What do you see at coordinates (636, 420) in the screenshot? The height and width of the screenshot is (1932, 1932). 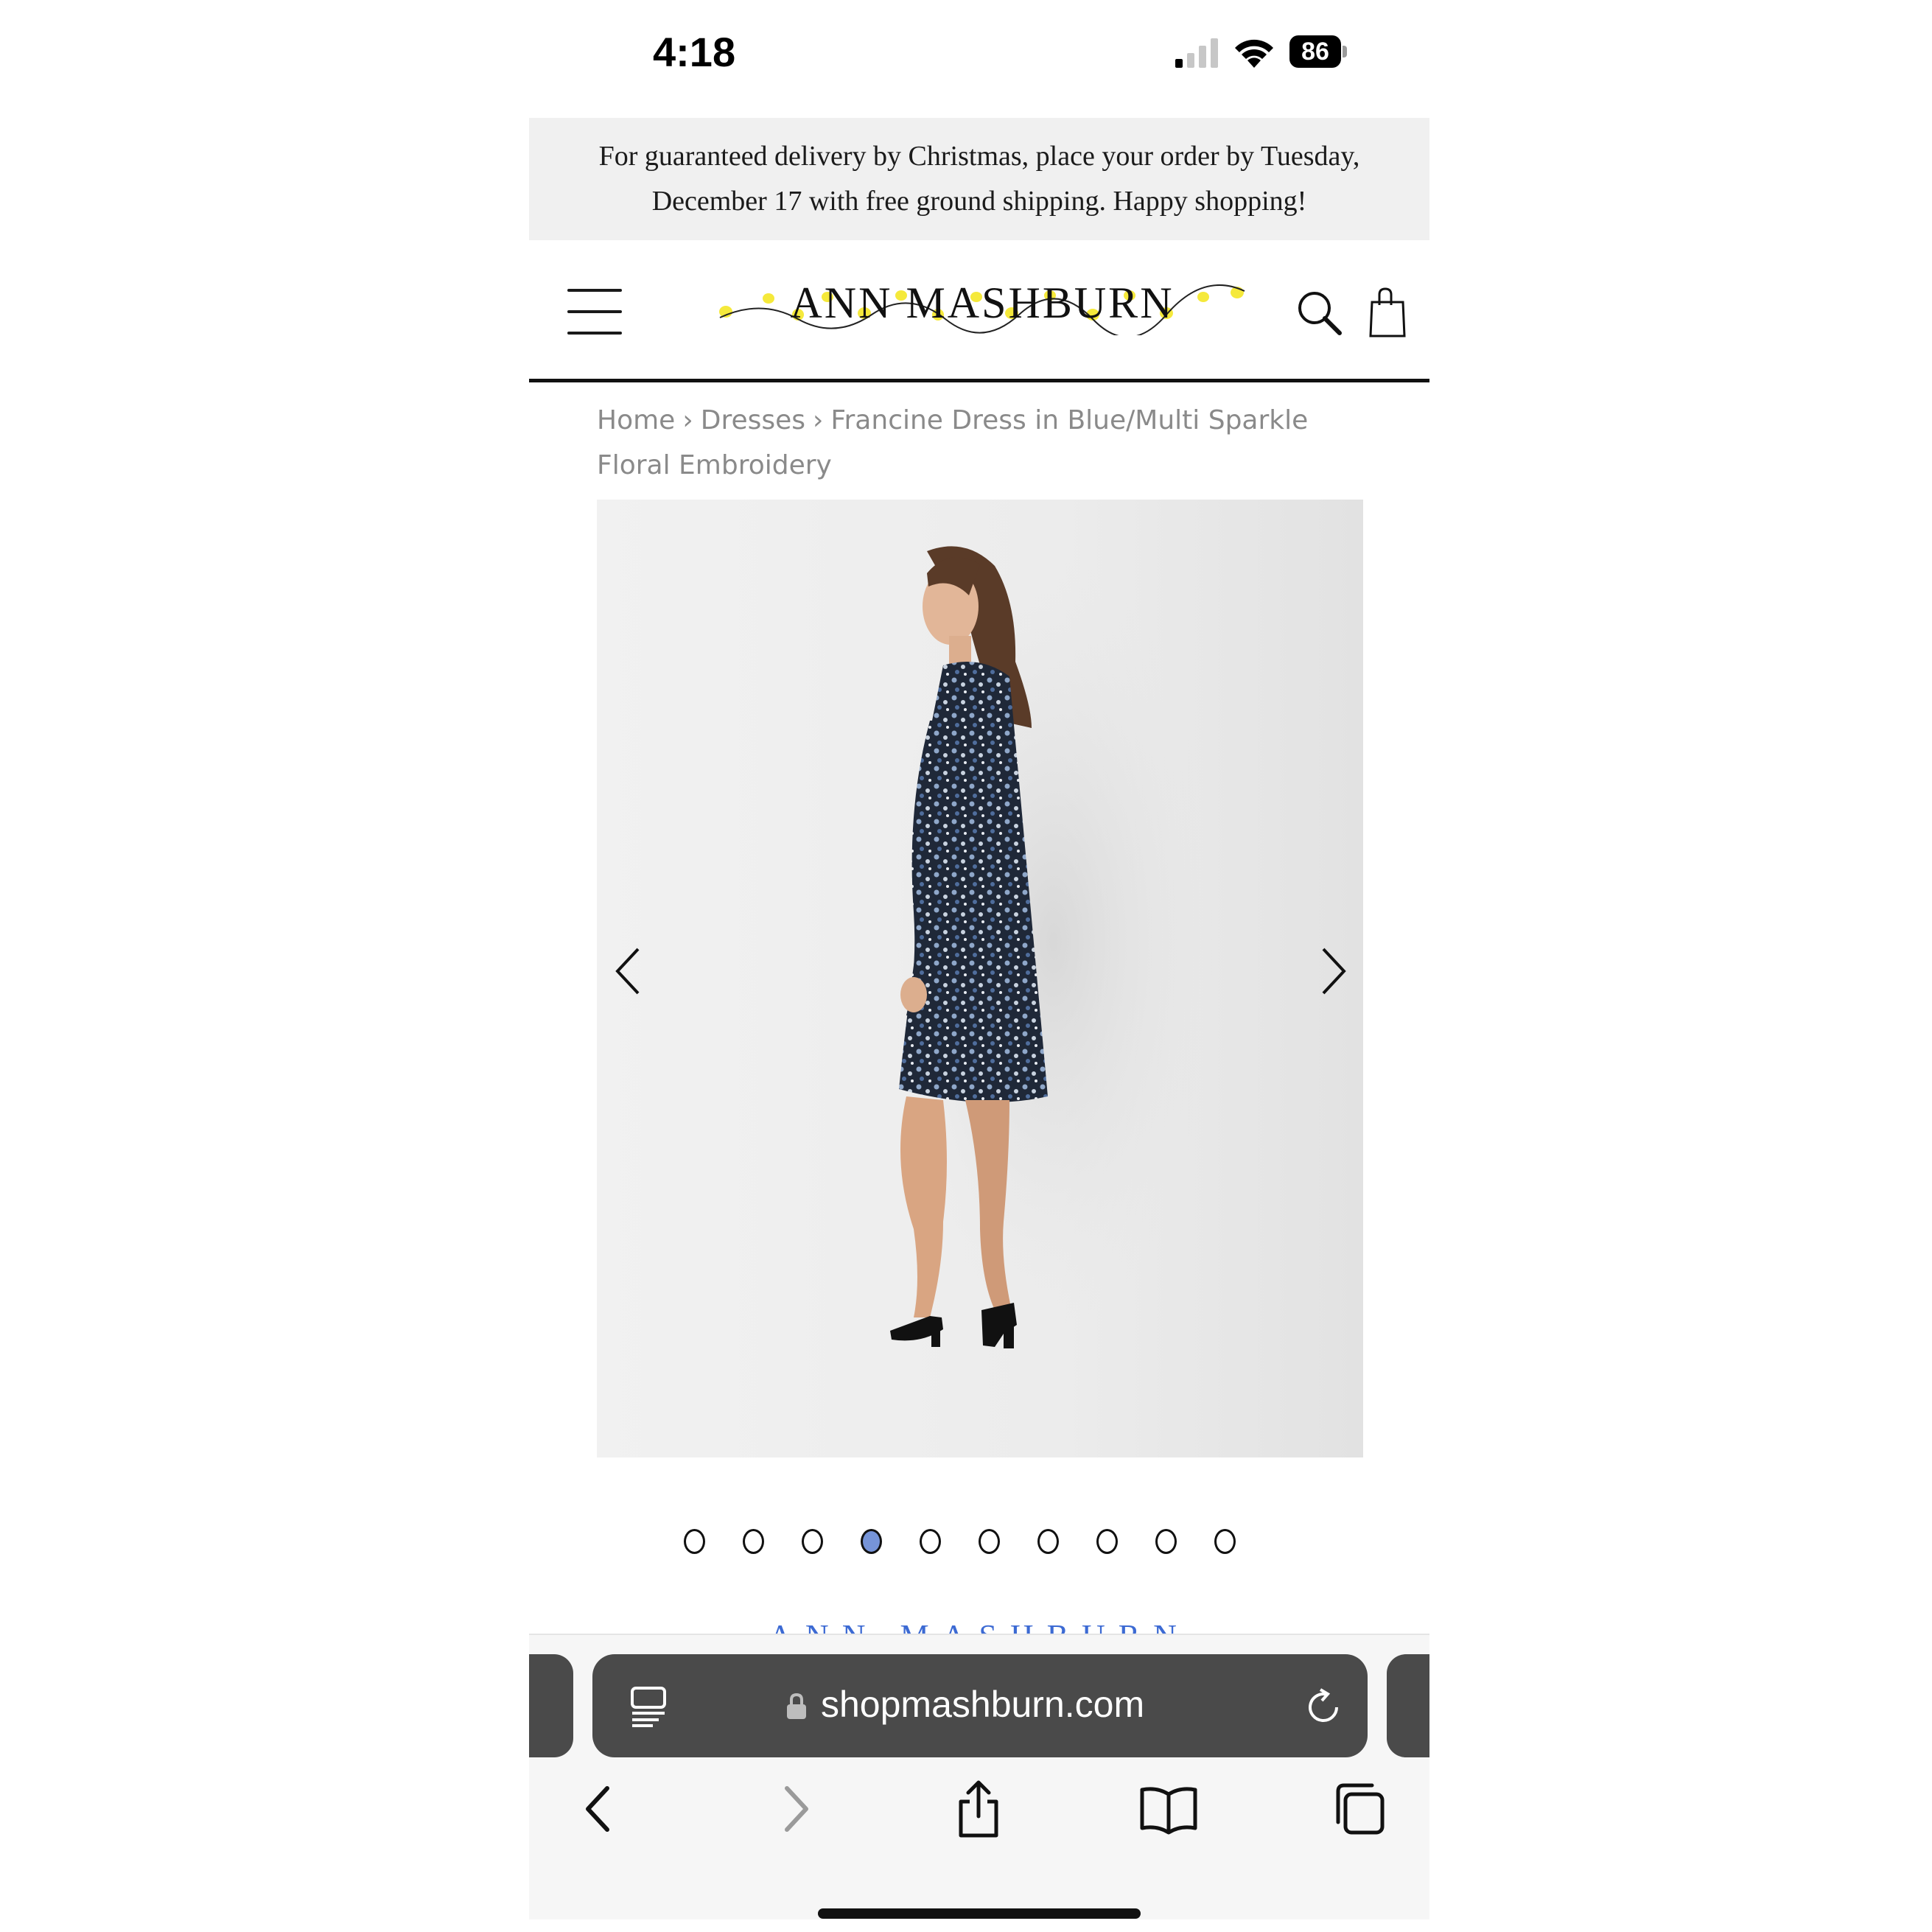 I see `breadcrumb-home: Home` at bounding box center [636, 420].